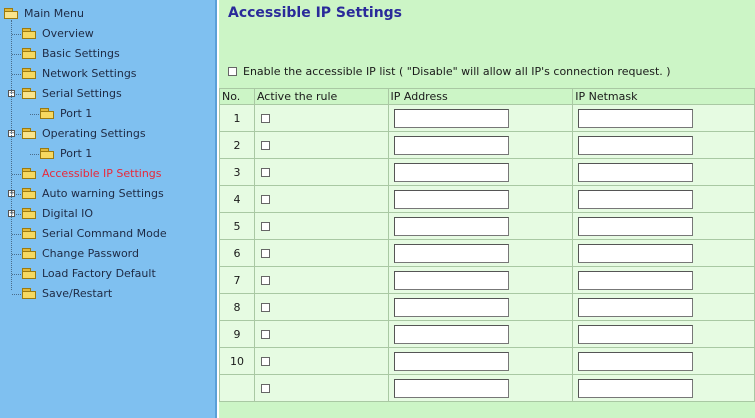 Image resolution: width=755 pixels, height=418 pixels. I want to click on table-row: 2, so click(487, 145).